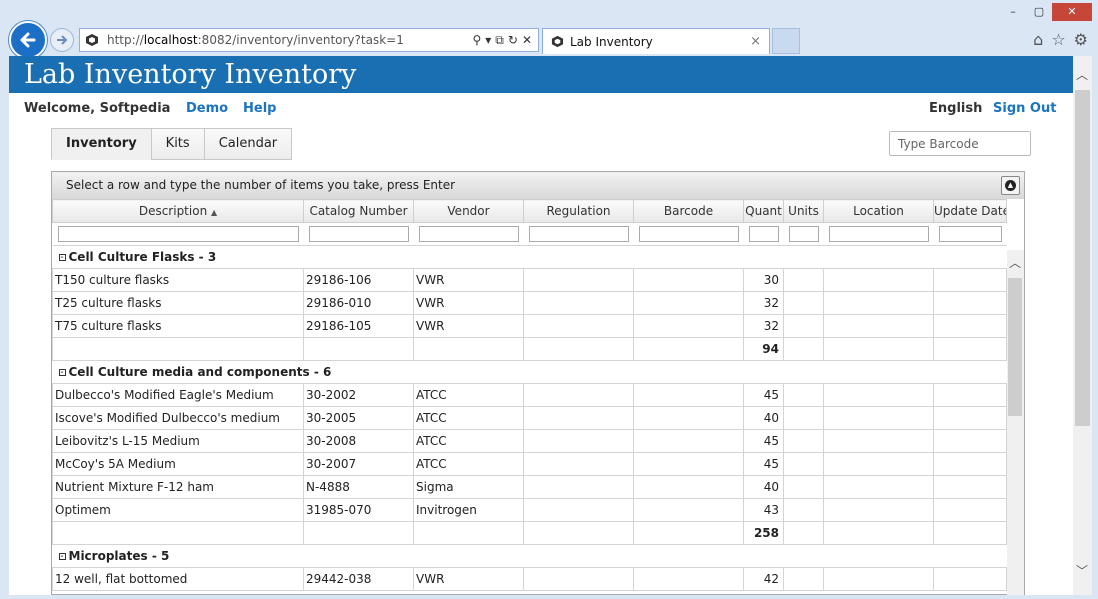 The image size is (1098, 599). What do you see at coordinates (178, 418) in the screenshot?
I see `description-cell: Iscove's Modified Dulbecco's medium` at bounding box center [178, 418].